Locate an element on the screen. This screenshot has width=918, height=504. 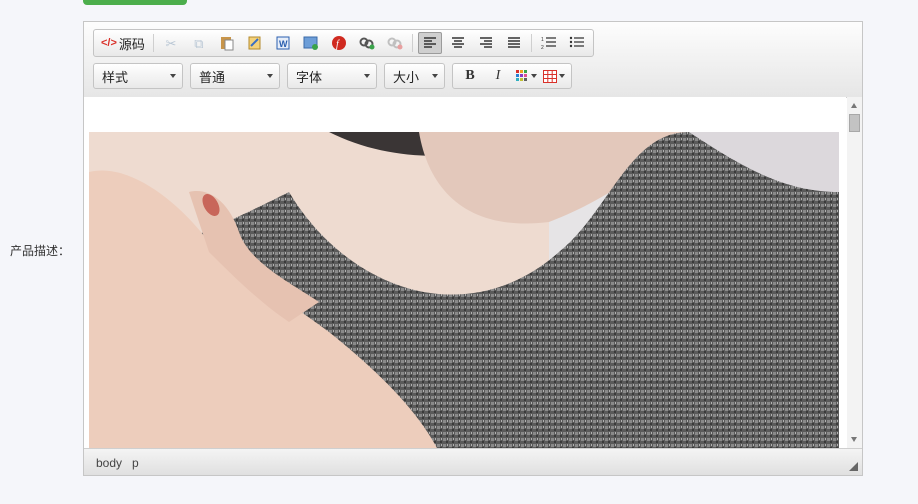
path-item-body: body is located at coordinates (109, 463).